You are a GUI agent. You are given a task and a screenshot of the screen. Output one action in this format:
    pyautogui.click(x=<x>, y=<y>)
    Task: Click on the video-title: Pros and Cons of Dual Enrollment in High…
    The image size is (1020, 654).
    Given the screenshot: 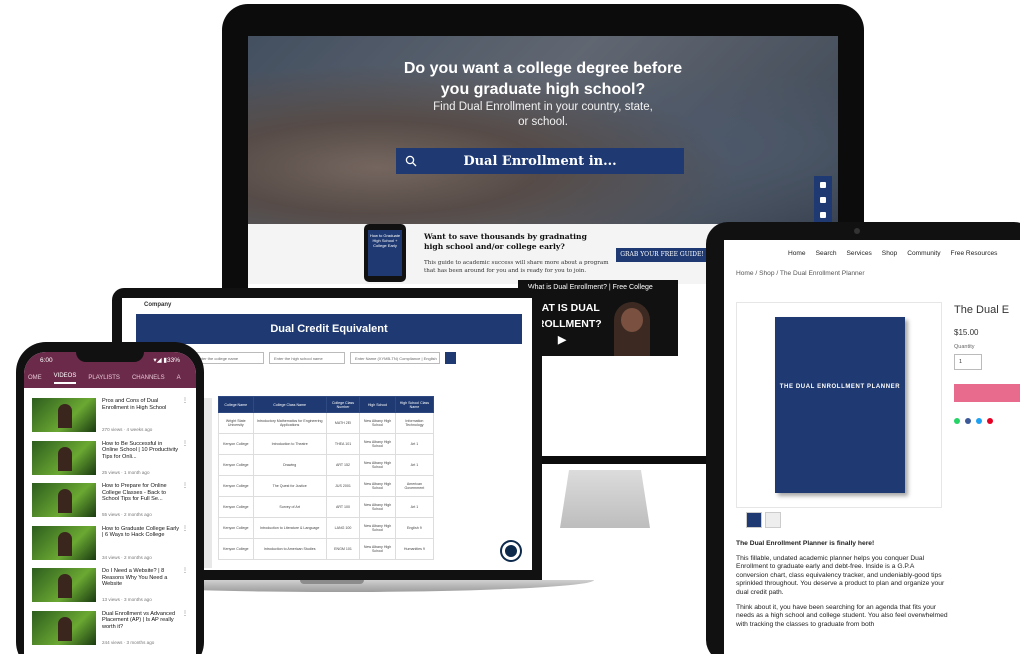 What is the action you would take?
    pyautogui.click(x=141, y=404)
    